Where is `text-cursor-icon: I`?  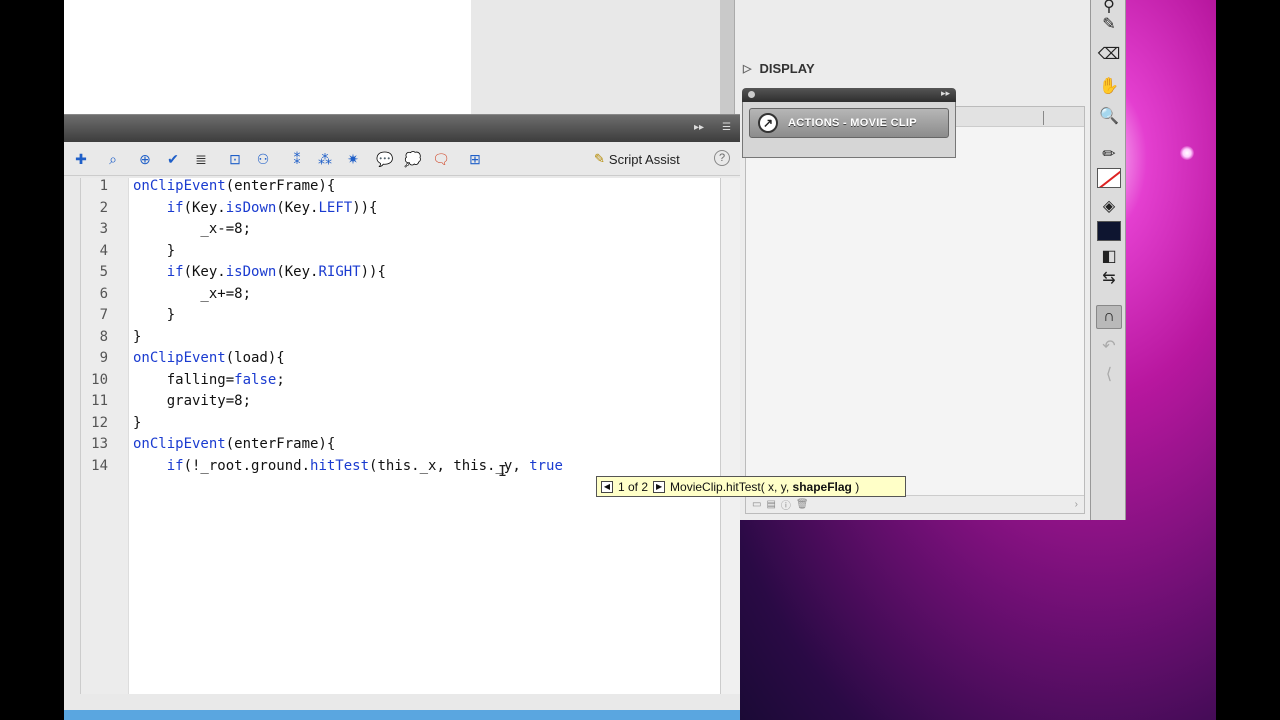
text-cursor-icon: I is located at coordinates (503, 471).